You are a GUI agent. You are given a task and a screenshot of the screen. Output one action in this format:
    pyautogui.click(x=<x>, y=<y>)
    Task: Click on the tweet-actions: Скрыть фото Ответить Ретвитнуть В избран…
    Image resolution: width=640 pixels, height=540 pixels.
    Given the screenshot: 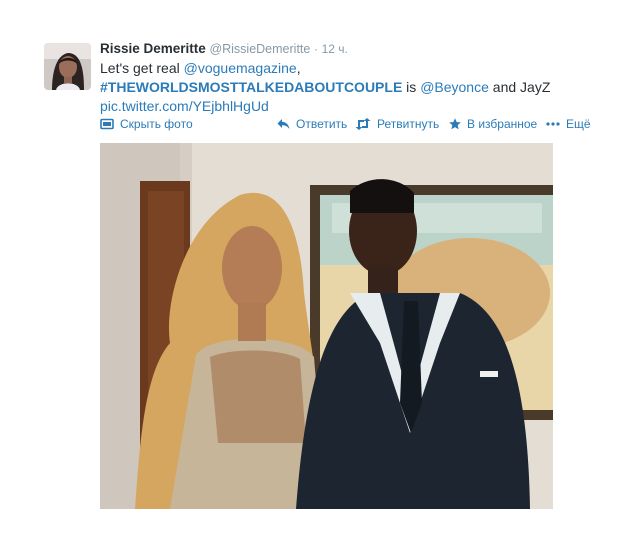 What is the action you would take?
    pyautogui.click(x=350, y=126)
    